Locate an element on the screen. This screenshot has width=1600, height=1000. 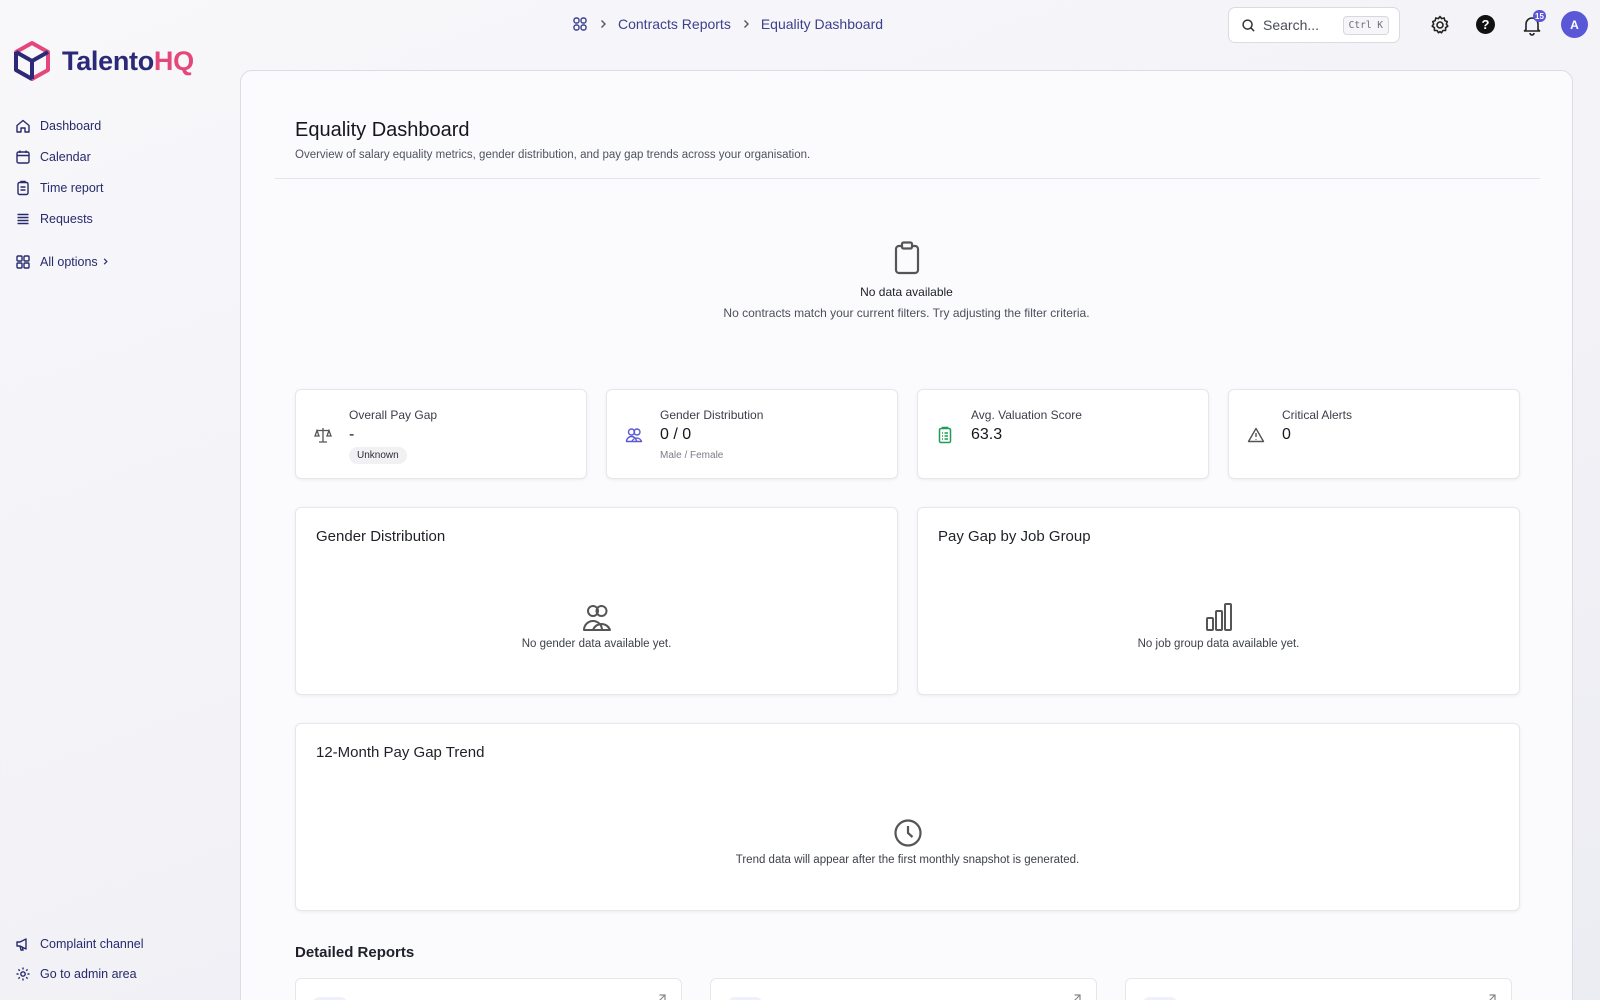
search-icon is located at coordinates (1248, 25).